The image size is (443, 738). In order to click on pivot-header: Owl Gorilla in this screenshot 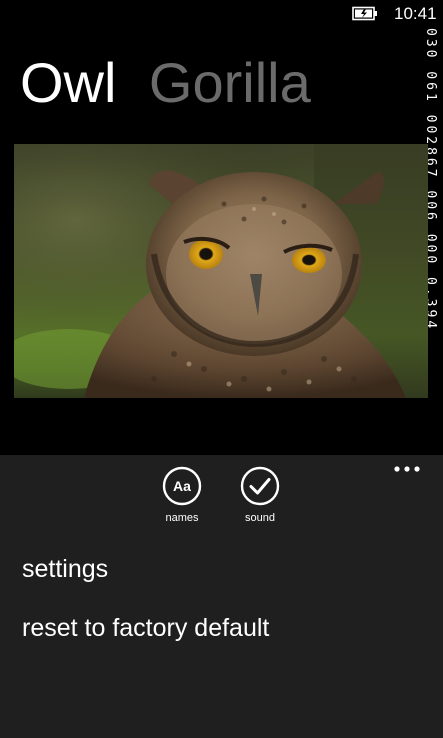, I will do `click(179, 83)`.